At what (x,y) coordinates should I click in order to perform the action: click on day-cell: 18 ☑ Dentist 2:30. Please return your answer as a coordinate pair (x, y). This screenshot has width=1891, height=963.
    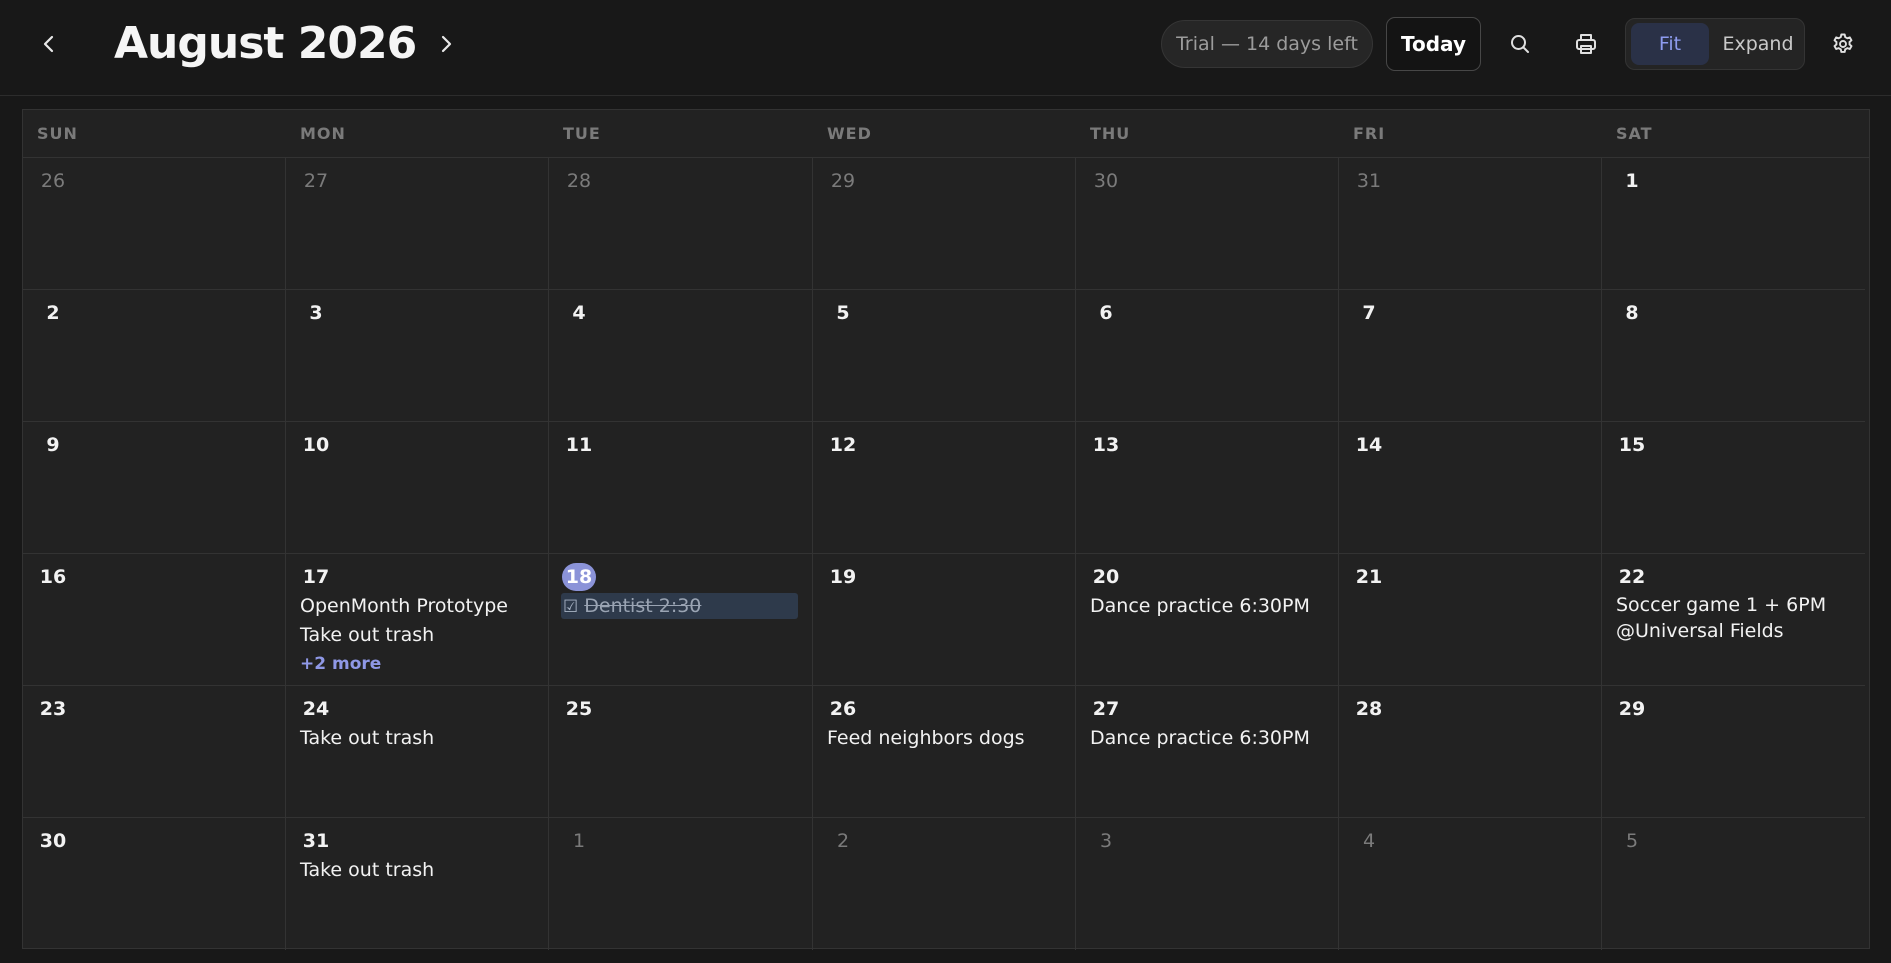
    Looking at the image, I should click on (681, 620).